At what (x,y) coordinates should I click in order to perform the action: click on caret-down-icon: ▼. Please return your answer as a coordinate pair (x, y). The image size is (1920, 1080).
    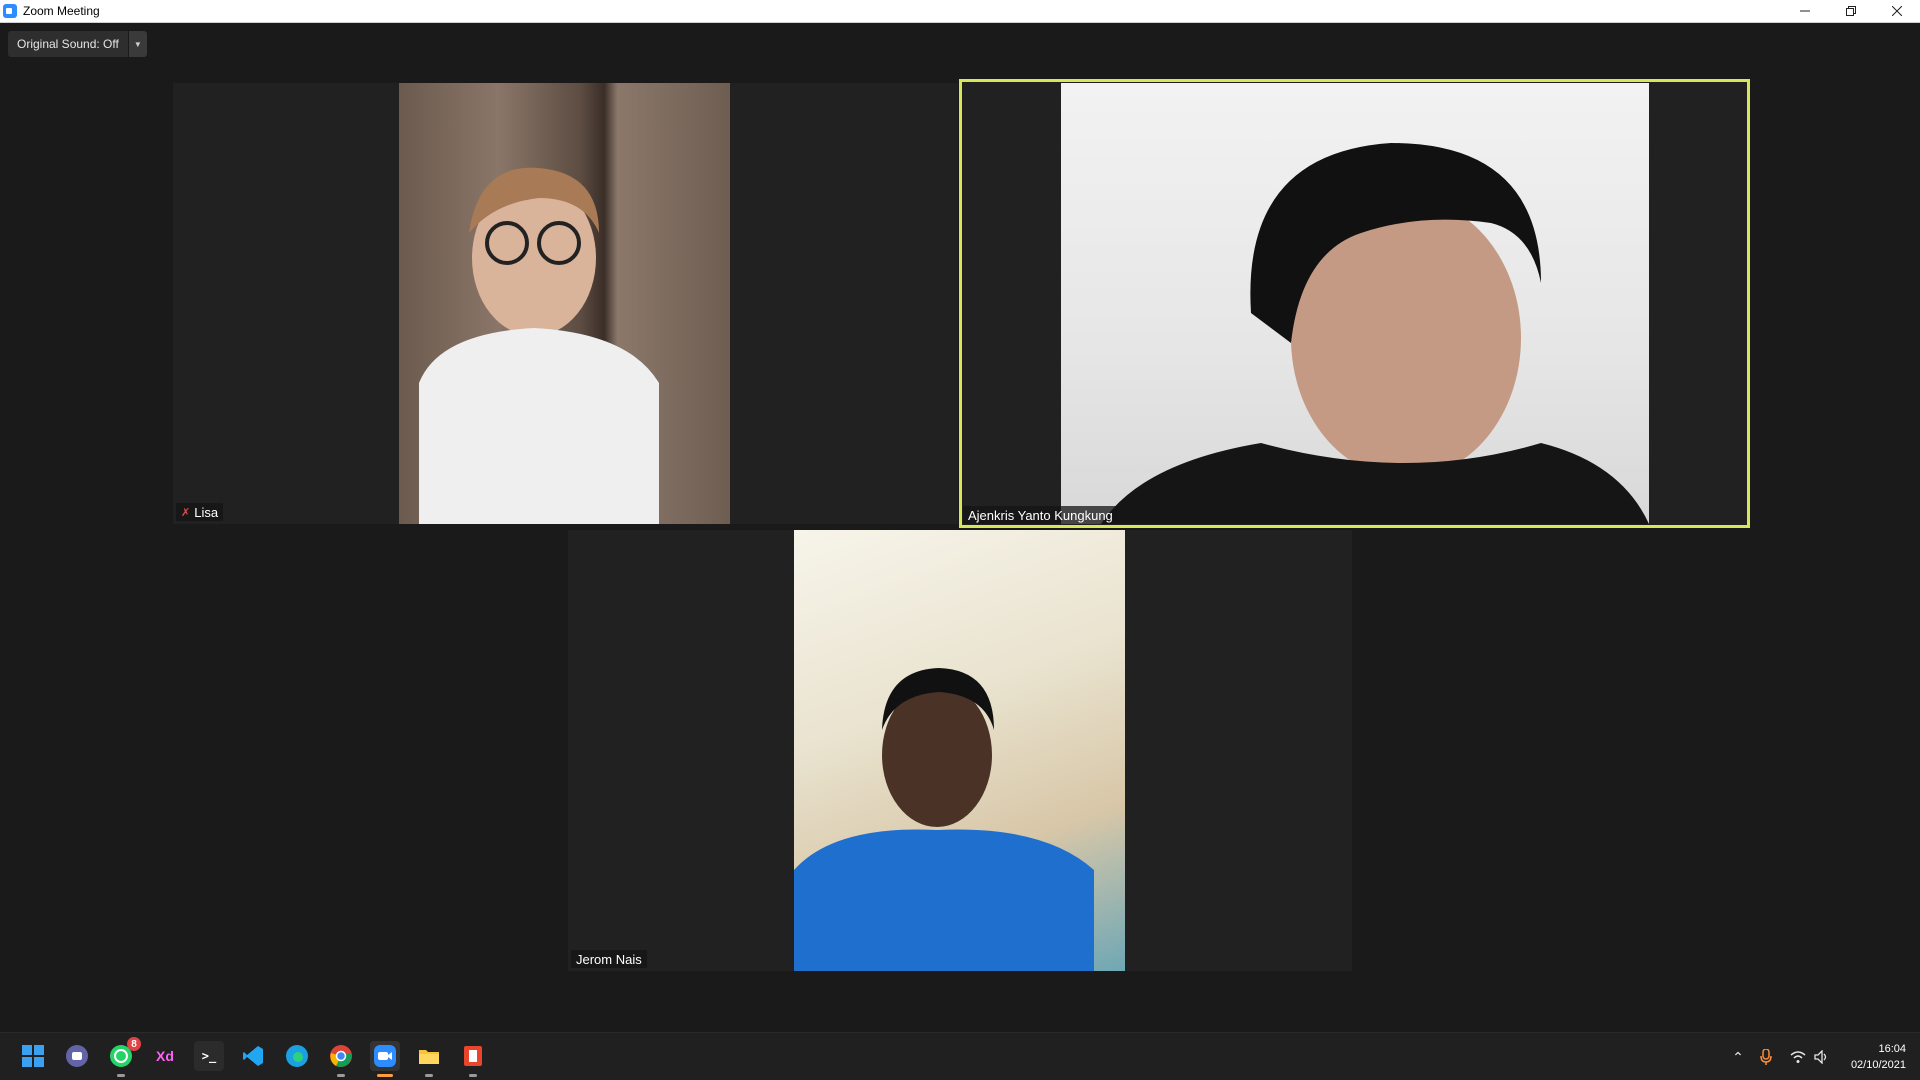
    Looking at the image, I should click on (137, 44).